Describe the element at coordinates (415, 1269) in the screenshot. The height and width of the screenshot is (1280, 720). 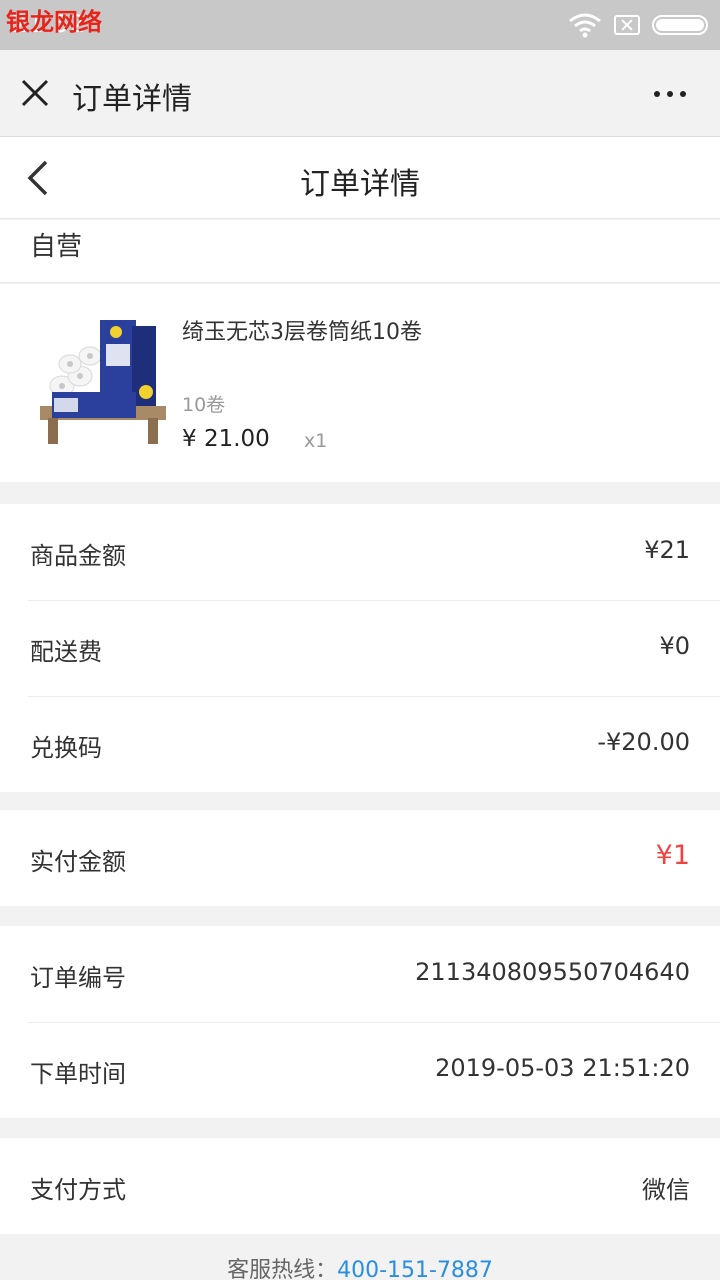
I see `hotline-number-link: 400-151-7887` at that location.